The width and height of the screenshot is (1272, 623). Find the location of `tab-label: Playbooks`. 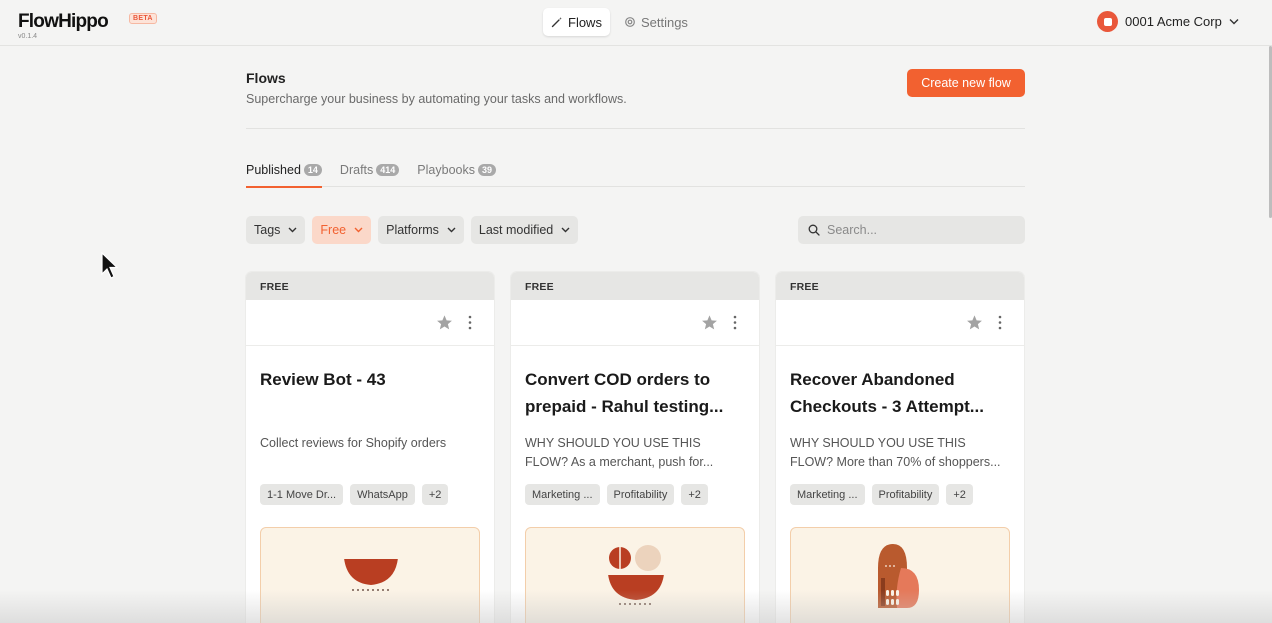

tab-label: Playbooks is located at coordinates (446, 170).